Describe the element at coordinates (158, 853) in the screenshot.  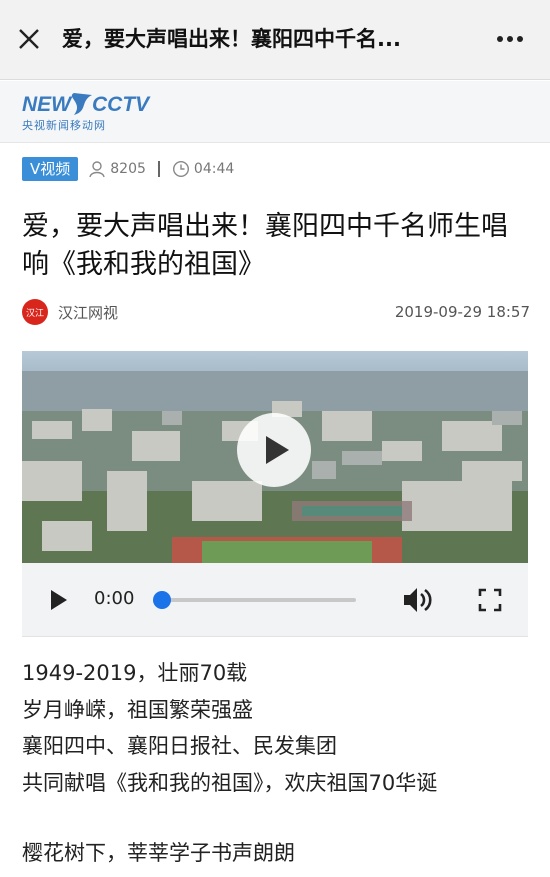
I see `body-line: 樱花树下，莘莘学子书声朗朗` at that location.